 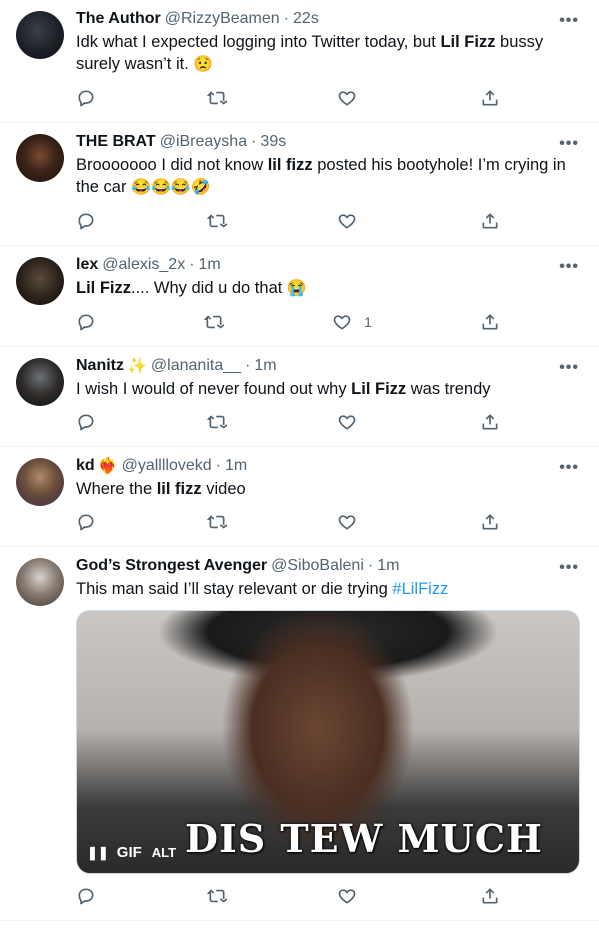 I want to click on like-button: 1, so click(x=352, y=322).